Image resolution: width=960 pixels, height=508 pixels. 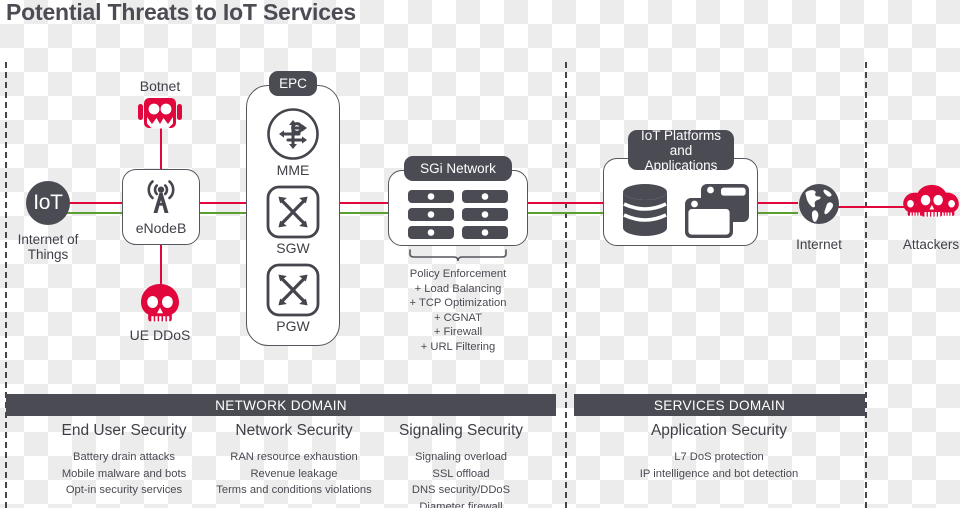 What do you see at coordinates (294, 490) in the screenshot?
I see `column-item: Terms and conditions violations` at bounding box center [294, 490].